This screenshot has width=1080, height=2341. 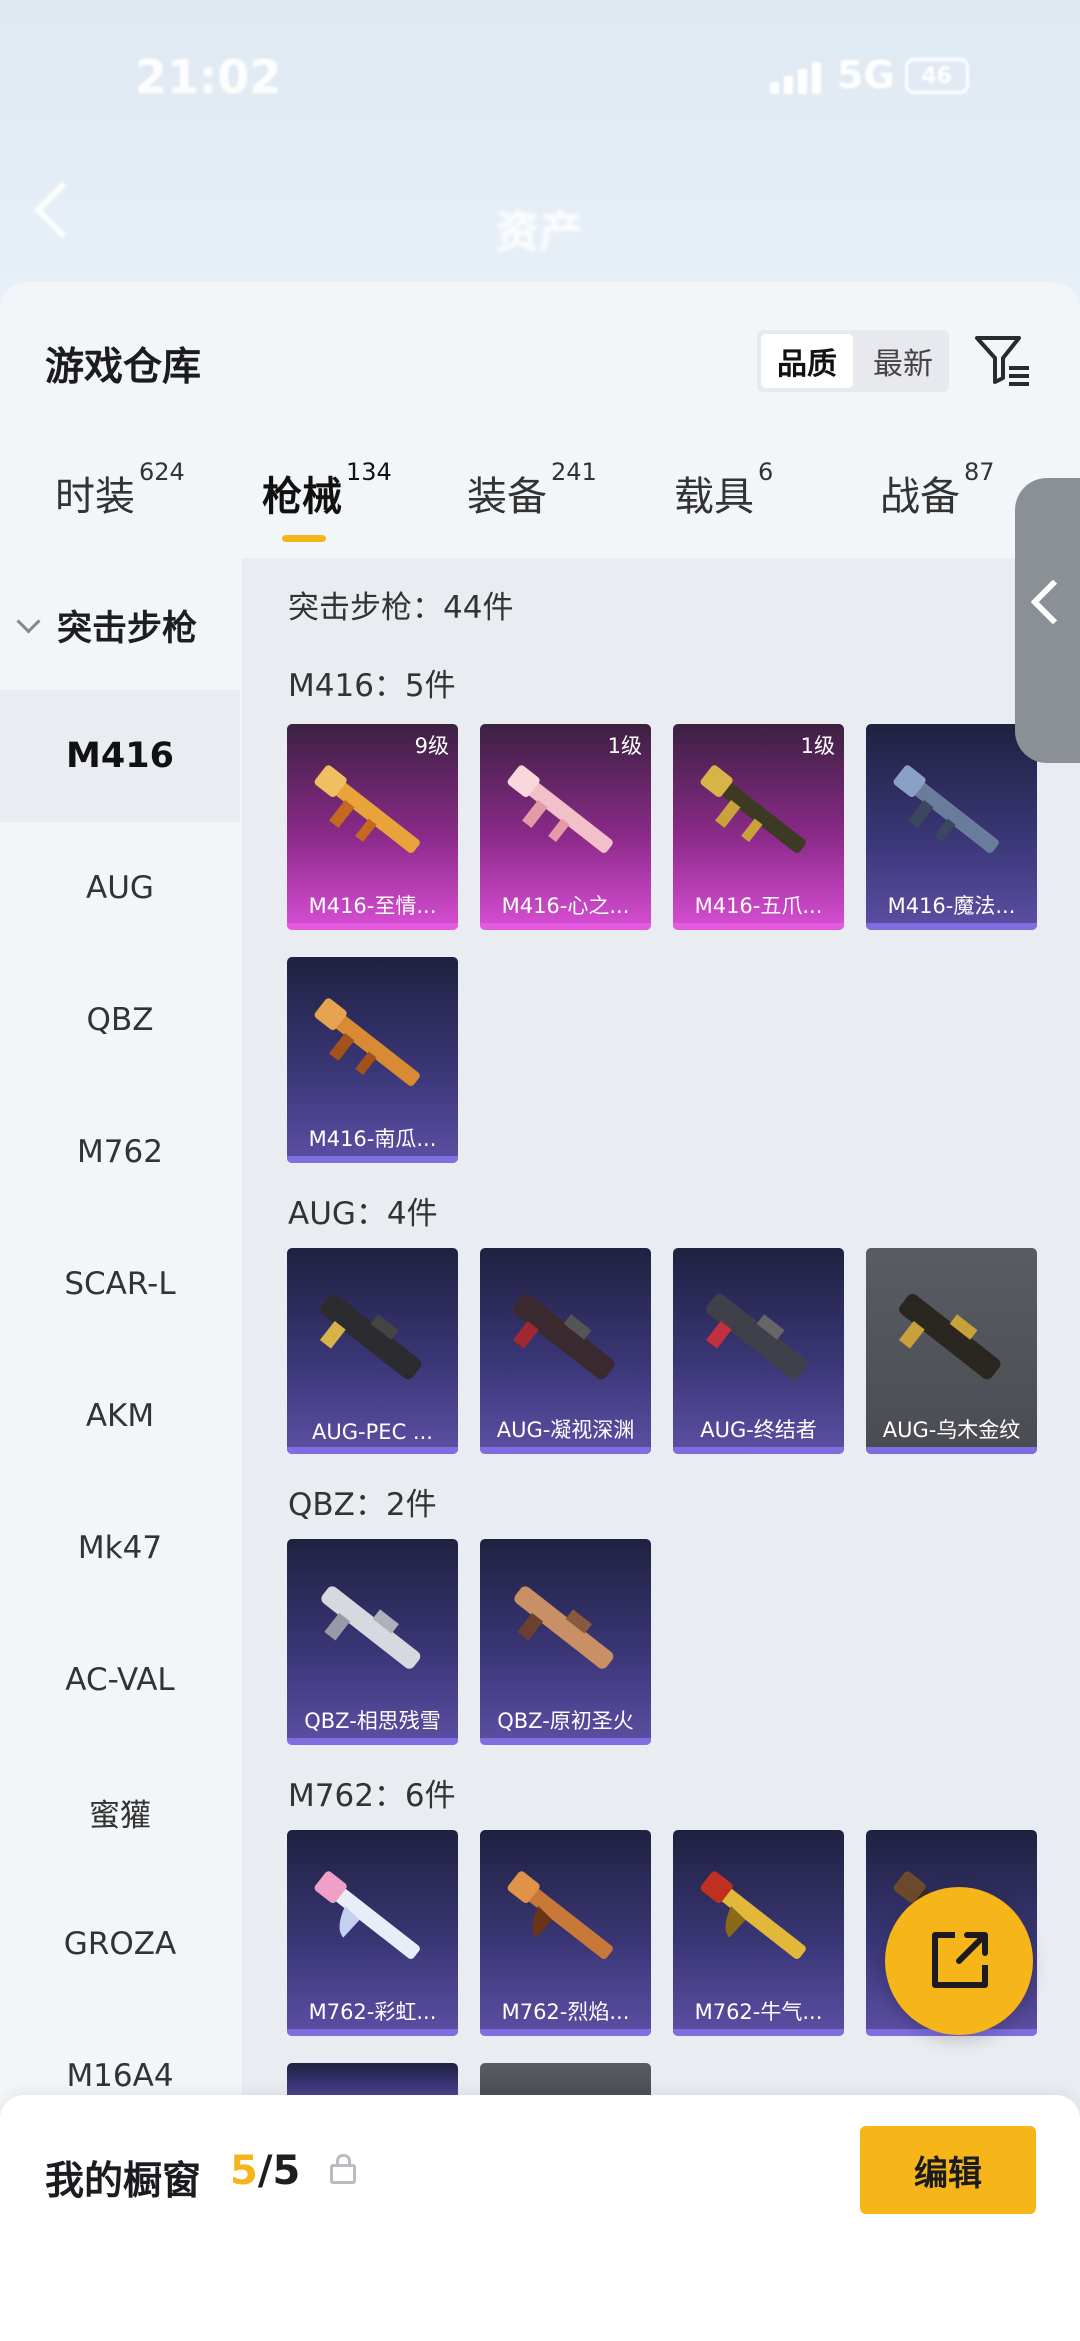 I want to click on tab-outfits: 时装624, so click(x=120, y=490).